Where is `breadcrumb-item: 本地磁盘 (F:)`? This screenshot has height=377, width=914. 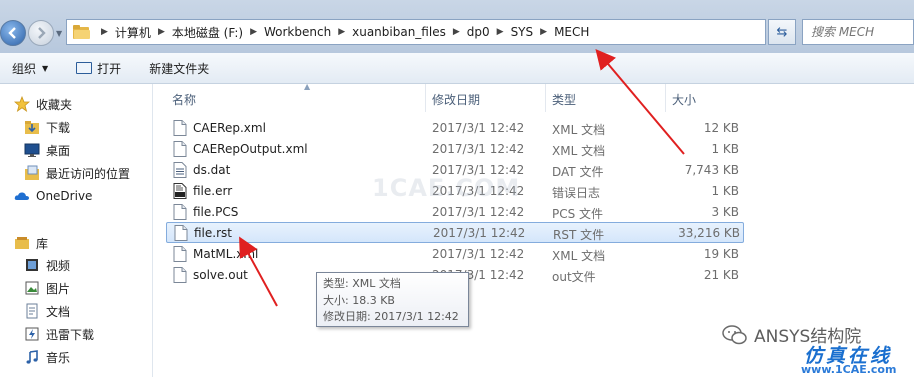 breadcrumb-item: 本地磁盘 (F:) is located at coordinates (207, 32).